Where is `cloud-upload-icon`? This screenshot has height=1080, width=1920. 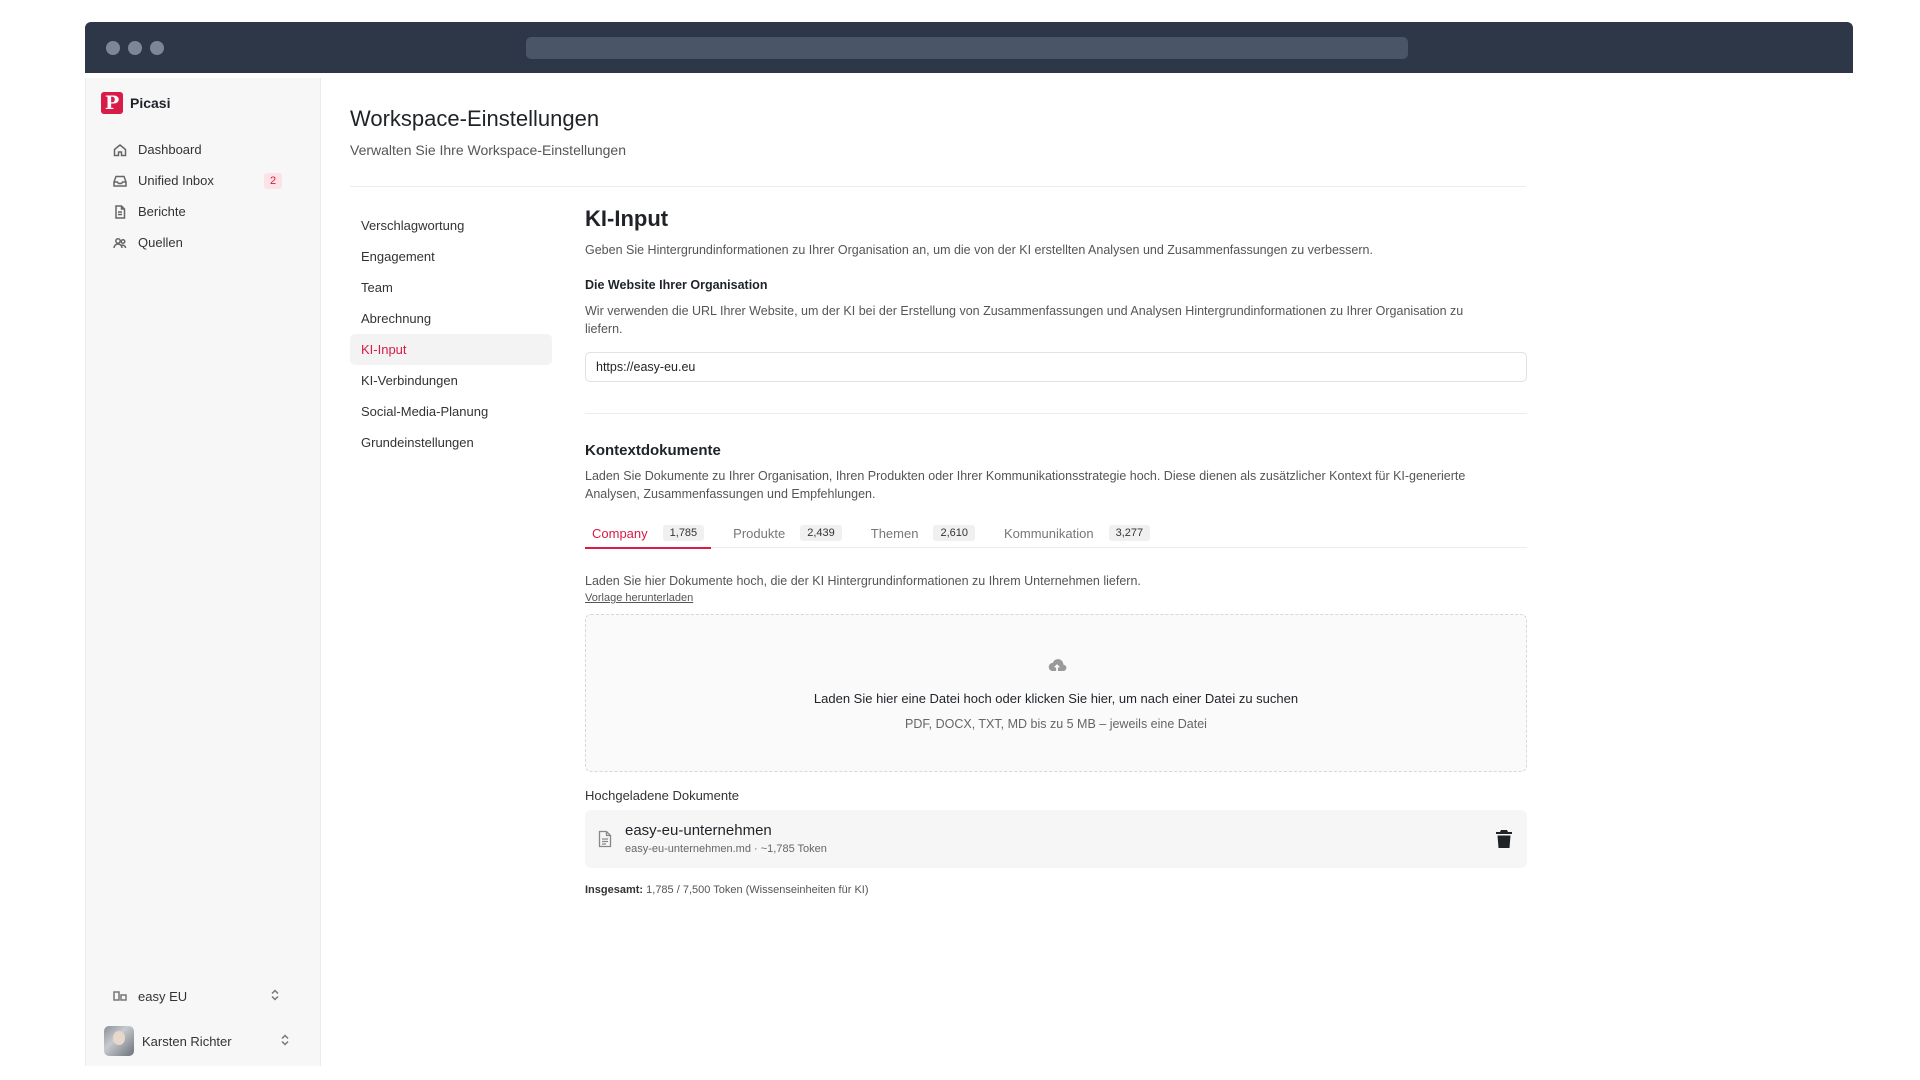 cloud-upload-icon is located at coordinates (1057, 666).